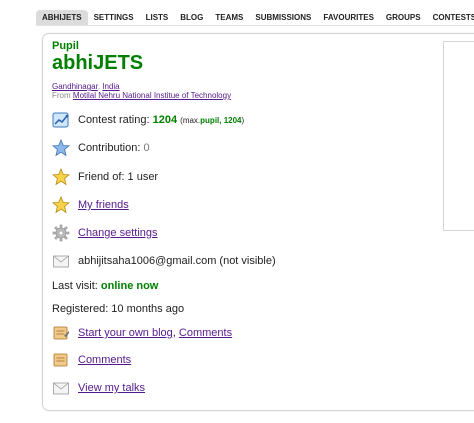 This screenshot has width=474, height=423. What do you see at coordinates (129, 286) in the screenshot?
I see `last-visit-value: online now` at bounding box center [129, 286].